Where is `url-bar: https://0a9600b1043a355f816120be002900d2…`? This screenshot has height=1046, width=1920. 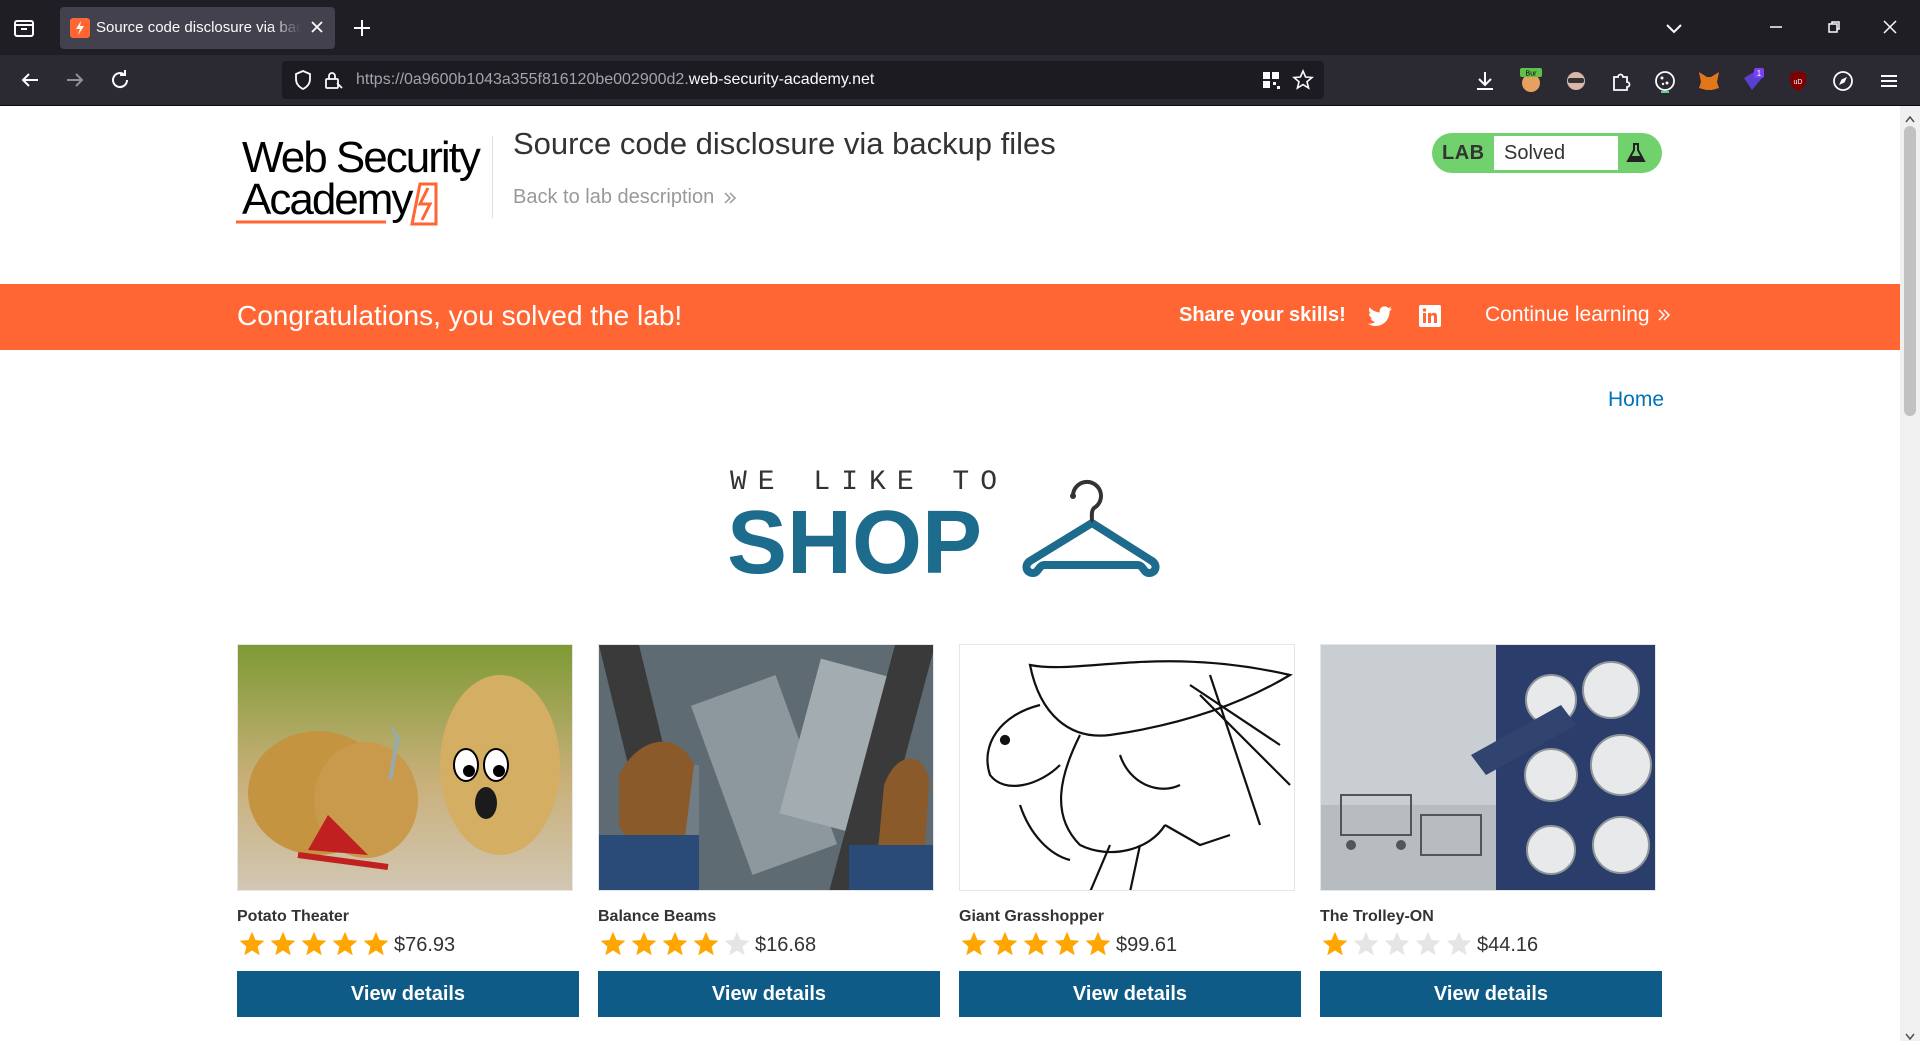 url-bar: https://0a9600b1043a355f816120be002900d2… is located at coordinates (803, 80).